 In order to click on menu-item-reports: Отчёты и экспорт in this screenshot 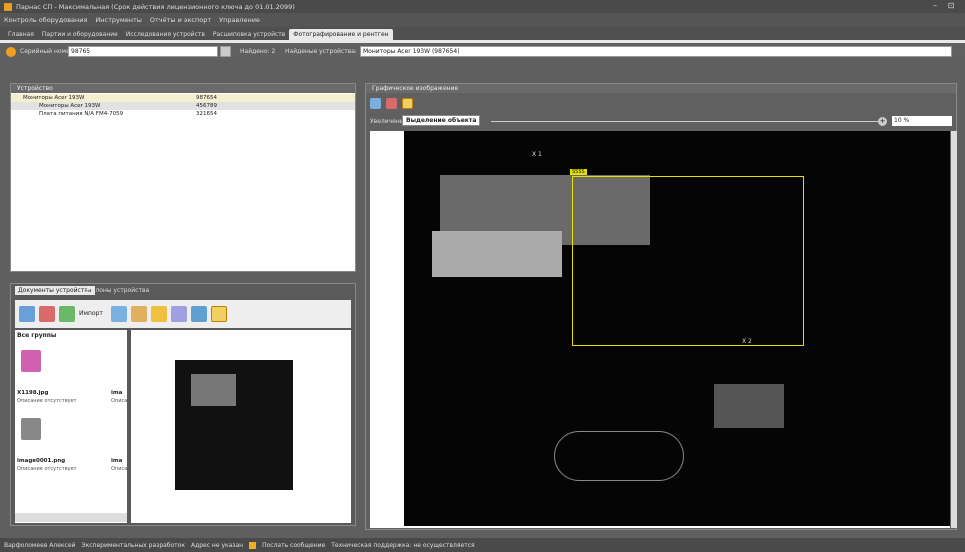, I will do `click(180, 20)`.